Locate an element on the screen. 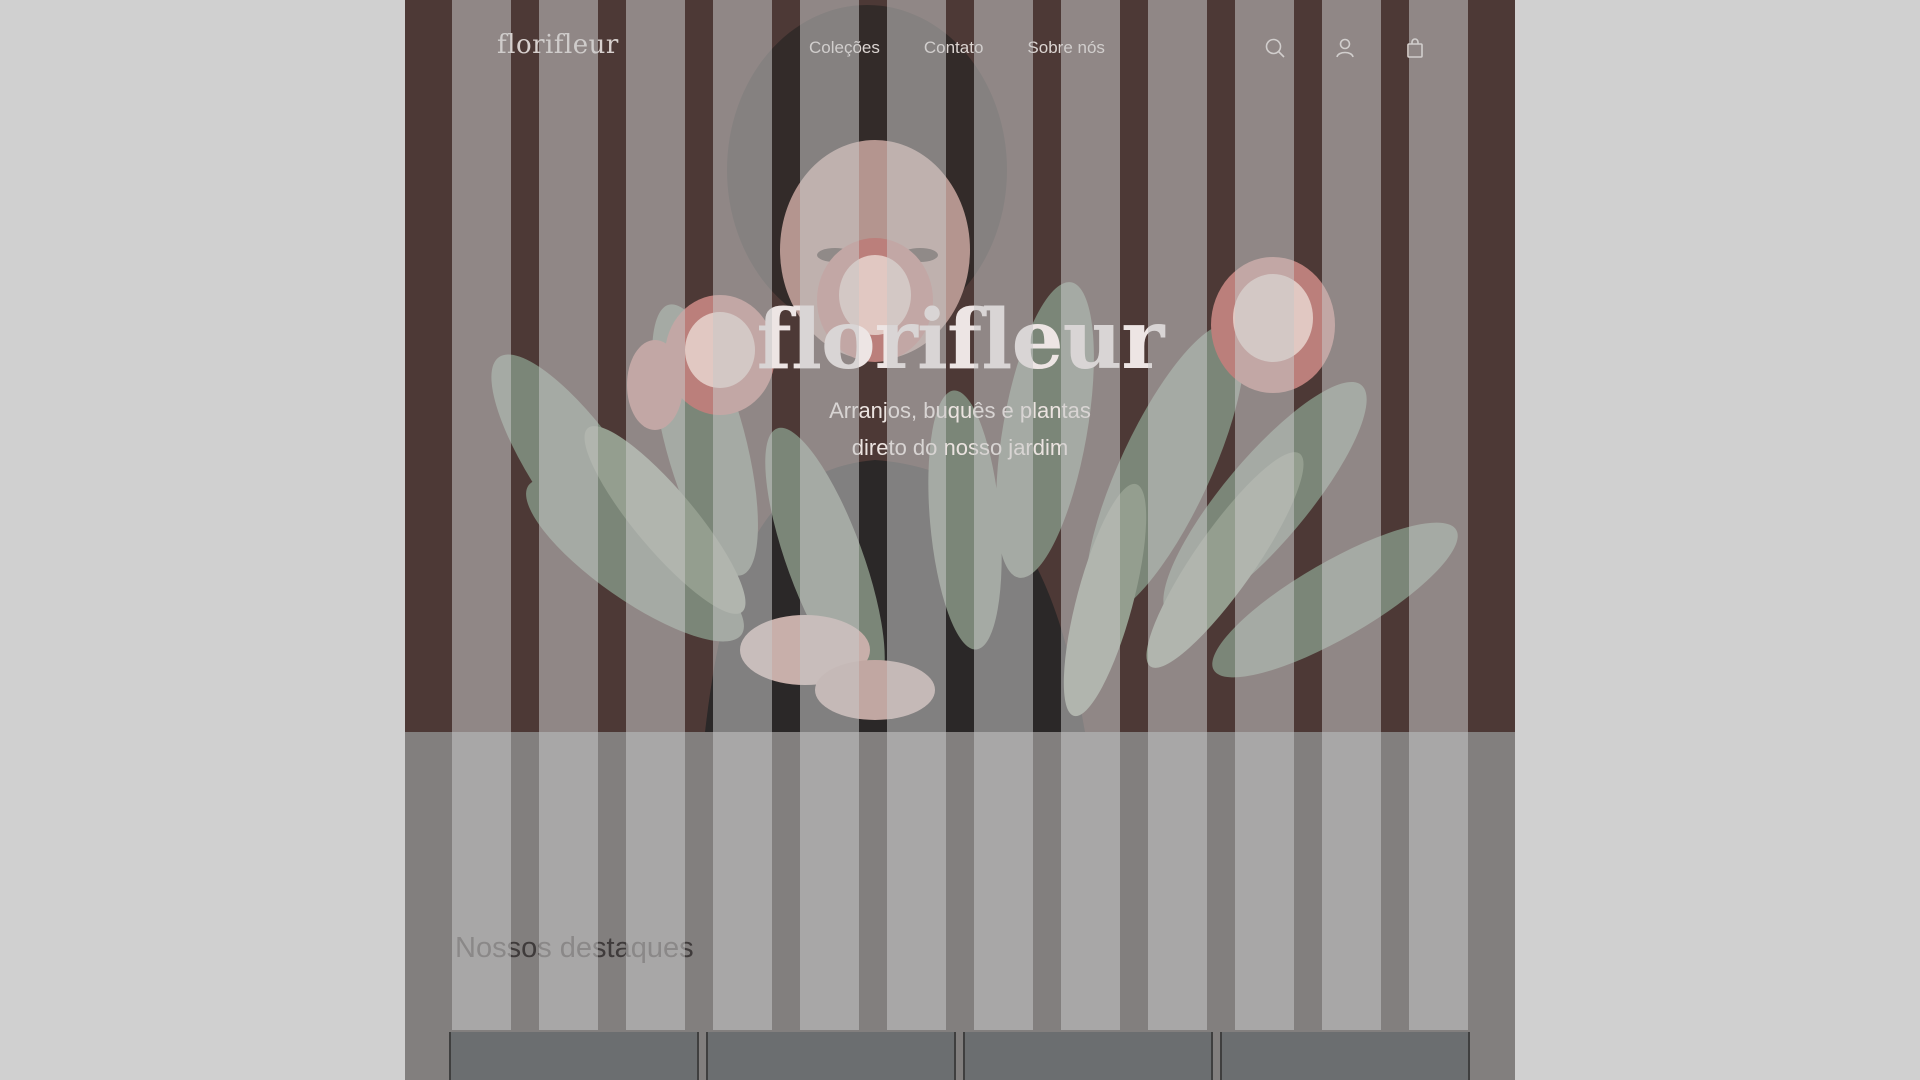  nav-icons is located at coordinates (1345, 48).